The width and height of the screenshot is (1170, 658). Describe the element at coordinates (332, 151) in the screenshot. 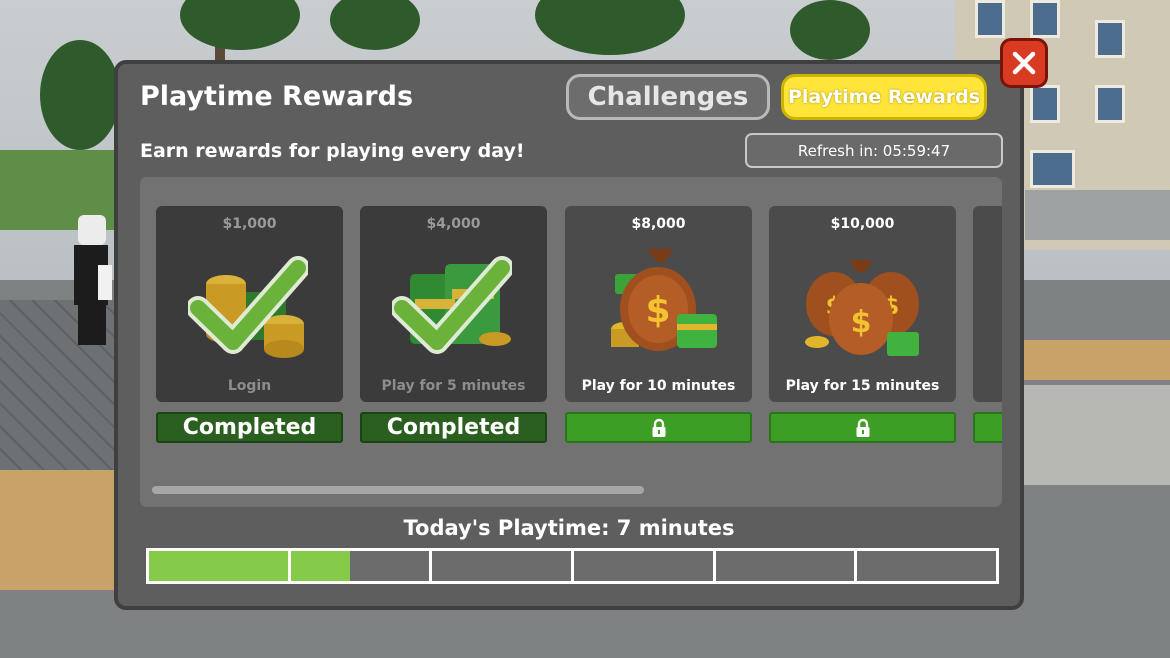

I see `panel-subtitle: Earn rewards for playing every day!` at that location.